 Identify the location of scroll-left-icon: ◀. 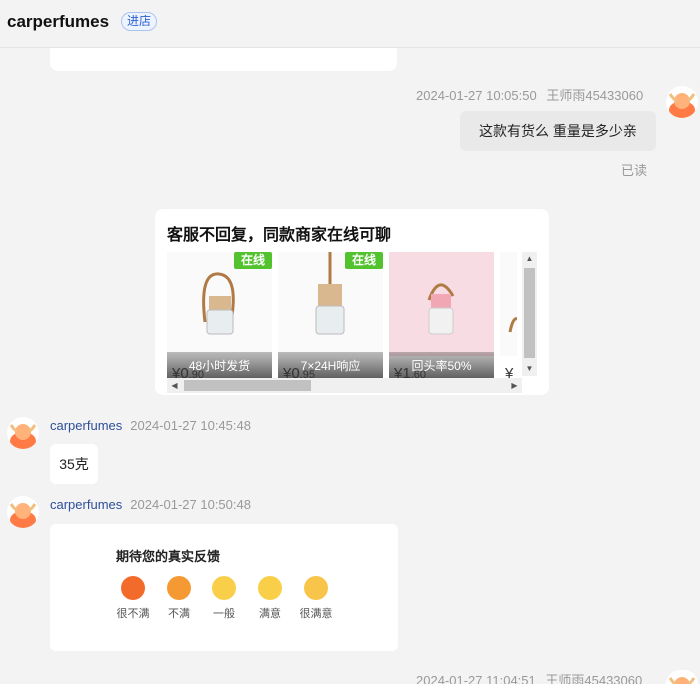
(174, 385).